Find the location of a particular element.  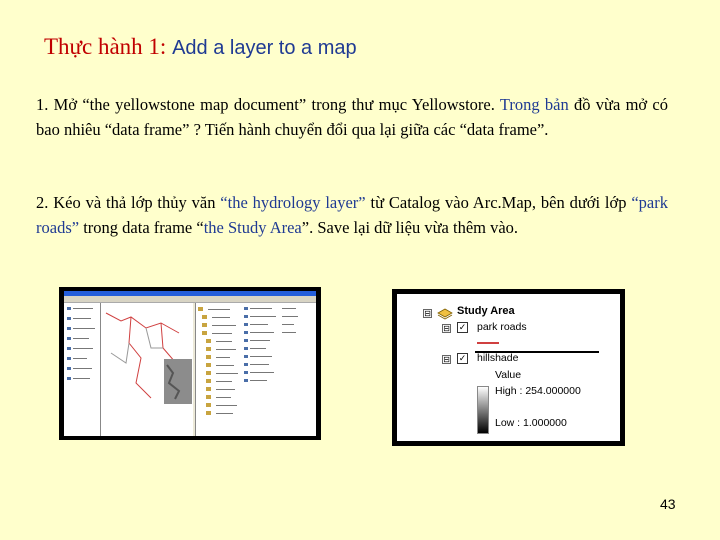

p1-highlight: Trong bản is located at coordinates (534, 104).